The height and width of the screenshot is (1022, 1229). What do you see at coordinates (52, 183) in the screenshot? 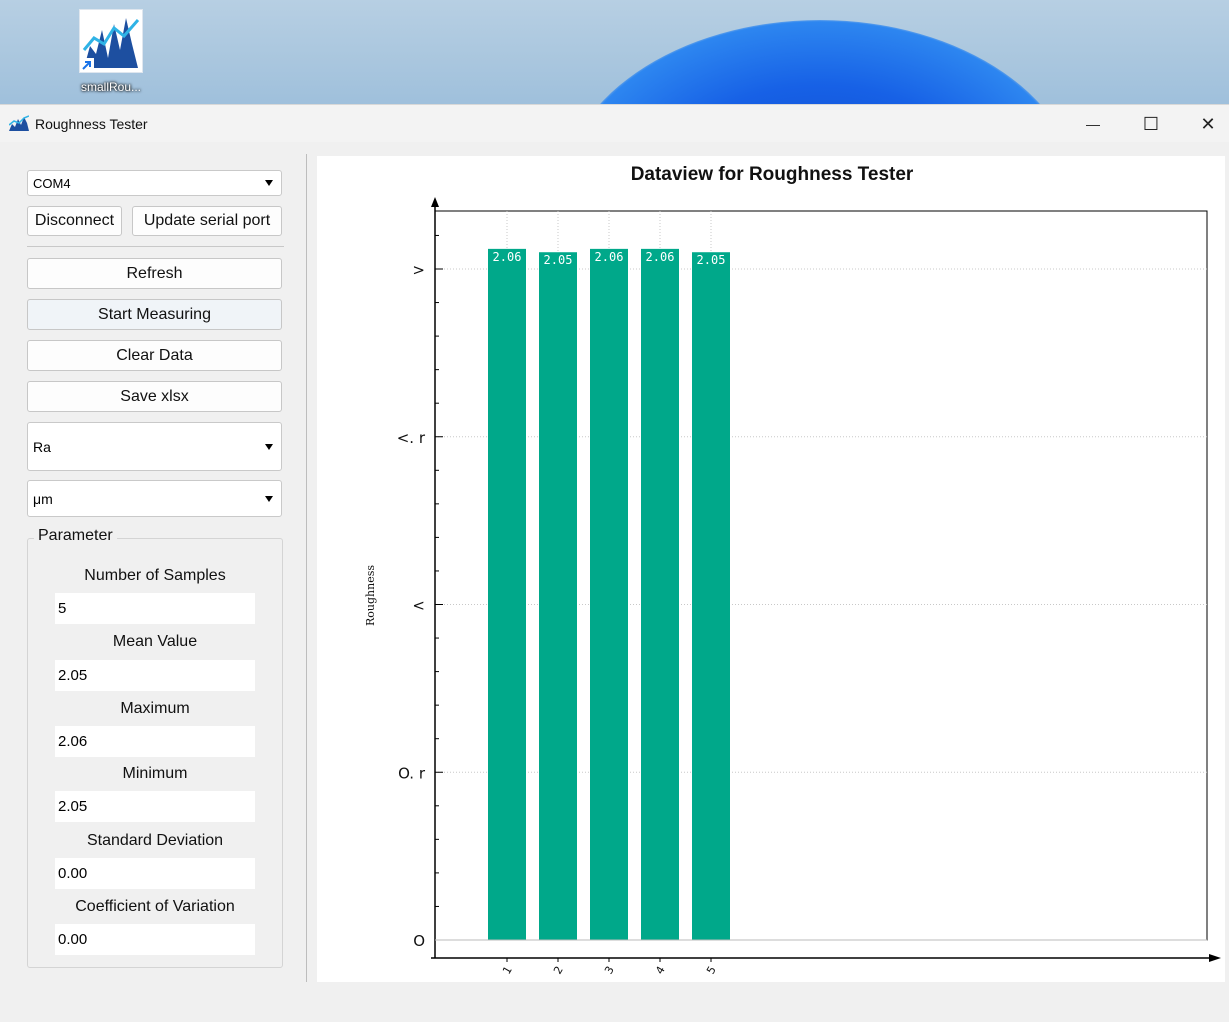
I see `serial-port-value: COM4` at bounding box center [52, 183].